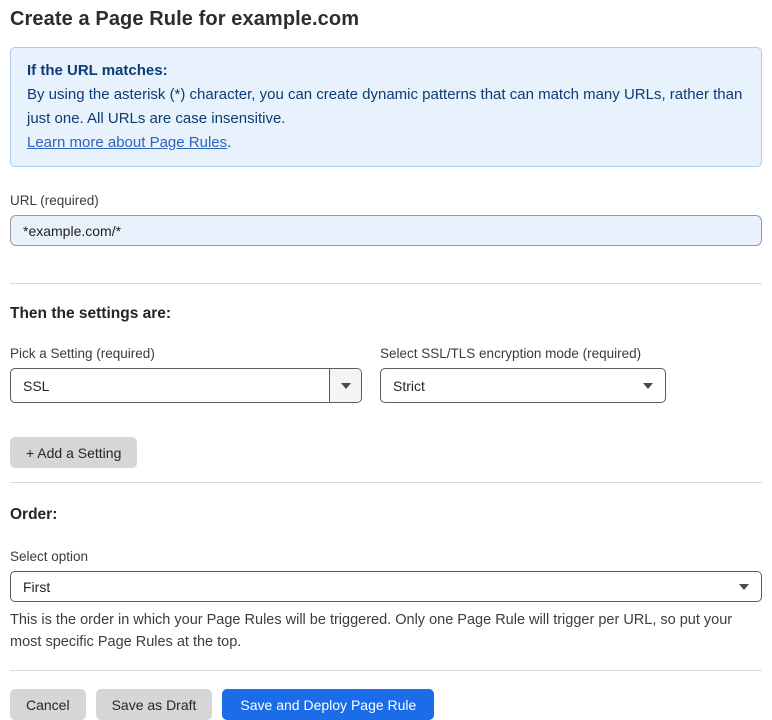  Describe the element at coordinates (154, 704) in the screenshot. I see `save-draft-button: Save as Draft` at that location.